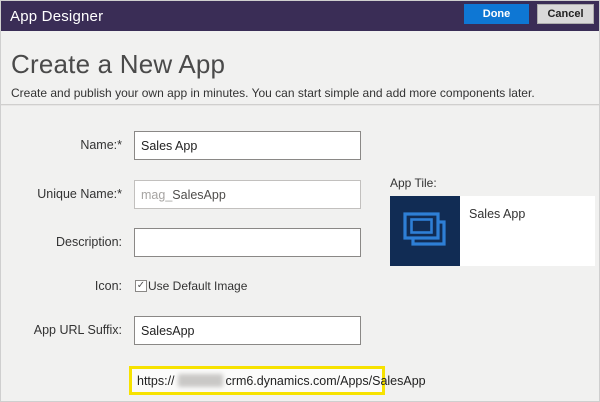  What do you see at coordinates (247, 242) in the screenshot?
I see `description-input` at bounding box center [247, 242].